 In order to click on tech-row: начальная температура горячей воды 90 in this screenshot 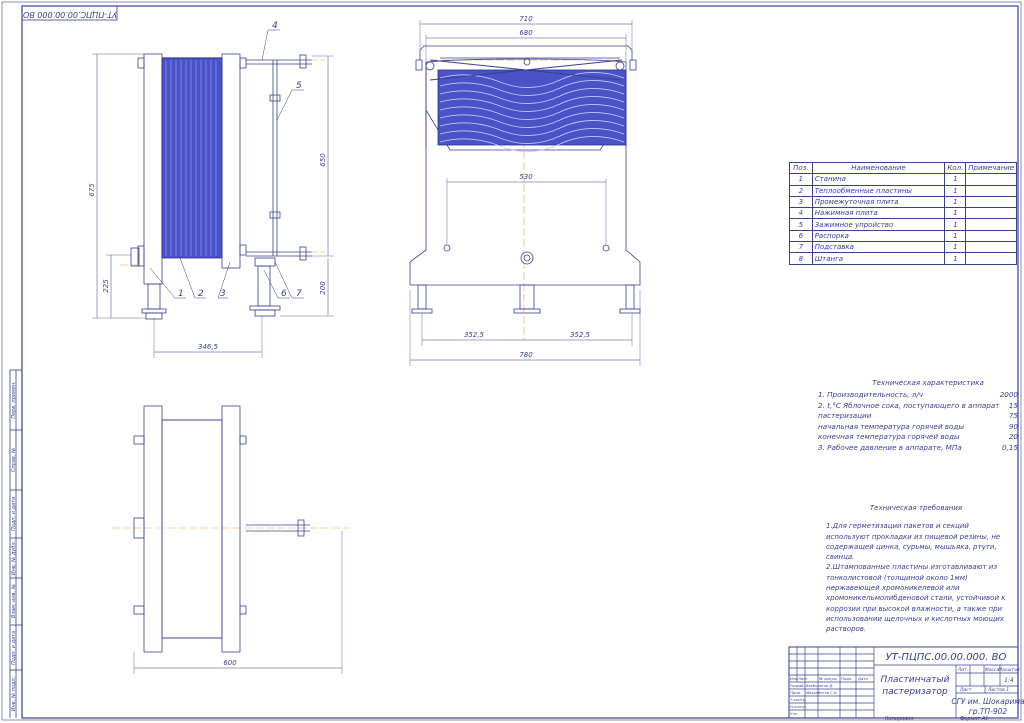, I will do `click(918, 427)`.